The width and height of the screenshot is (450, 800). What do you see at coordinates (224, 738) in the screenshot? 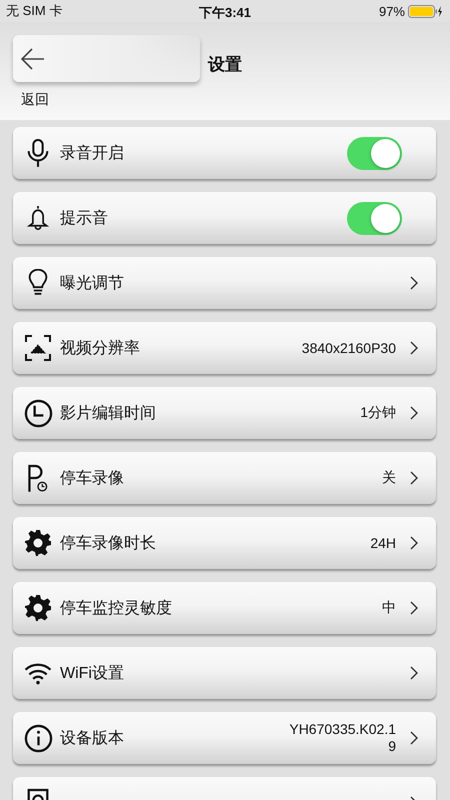
I see `settings-row: 设备版本 YH670335.K02.19` at bounding box center [224, 738].